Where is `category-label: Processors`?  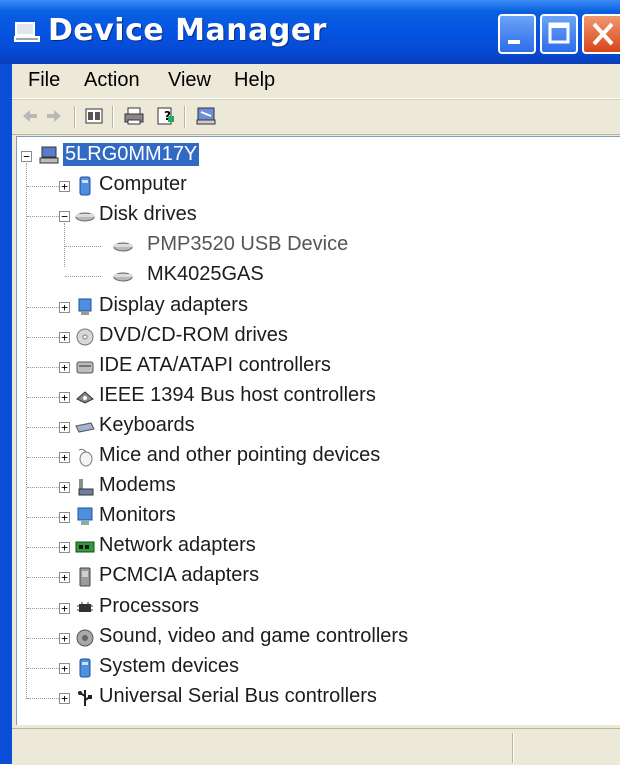 category-label: Processors is located at coordinates (149, 606).